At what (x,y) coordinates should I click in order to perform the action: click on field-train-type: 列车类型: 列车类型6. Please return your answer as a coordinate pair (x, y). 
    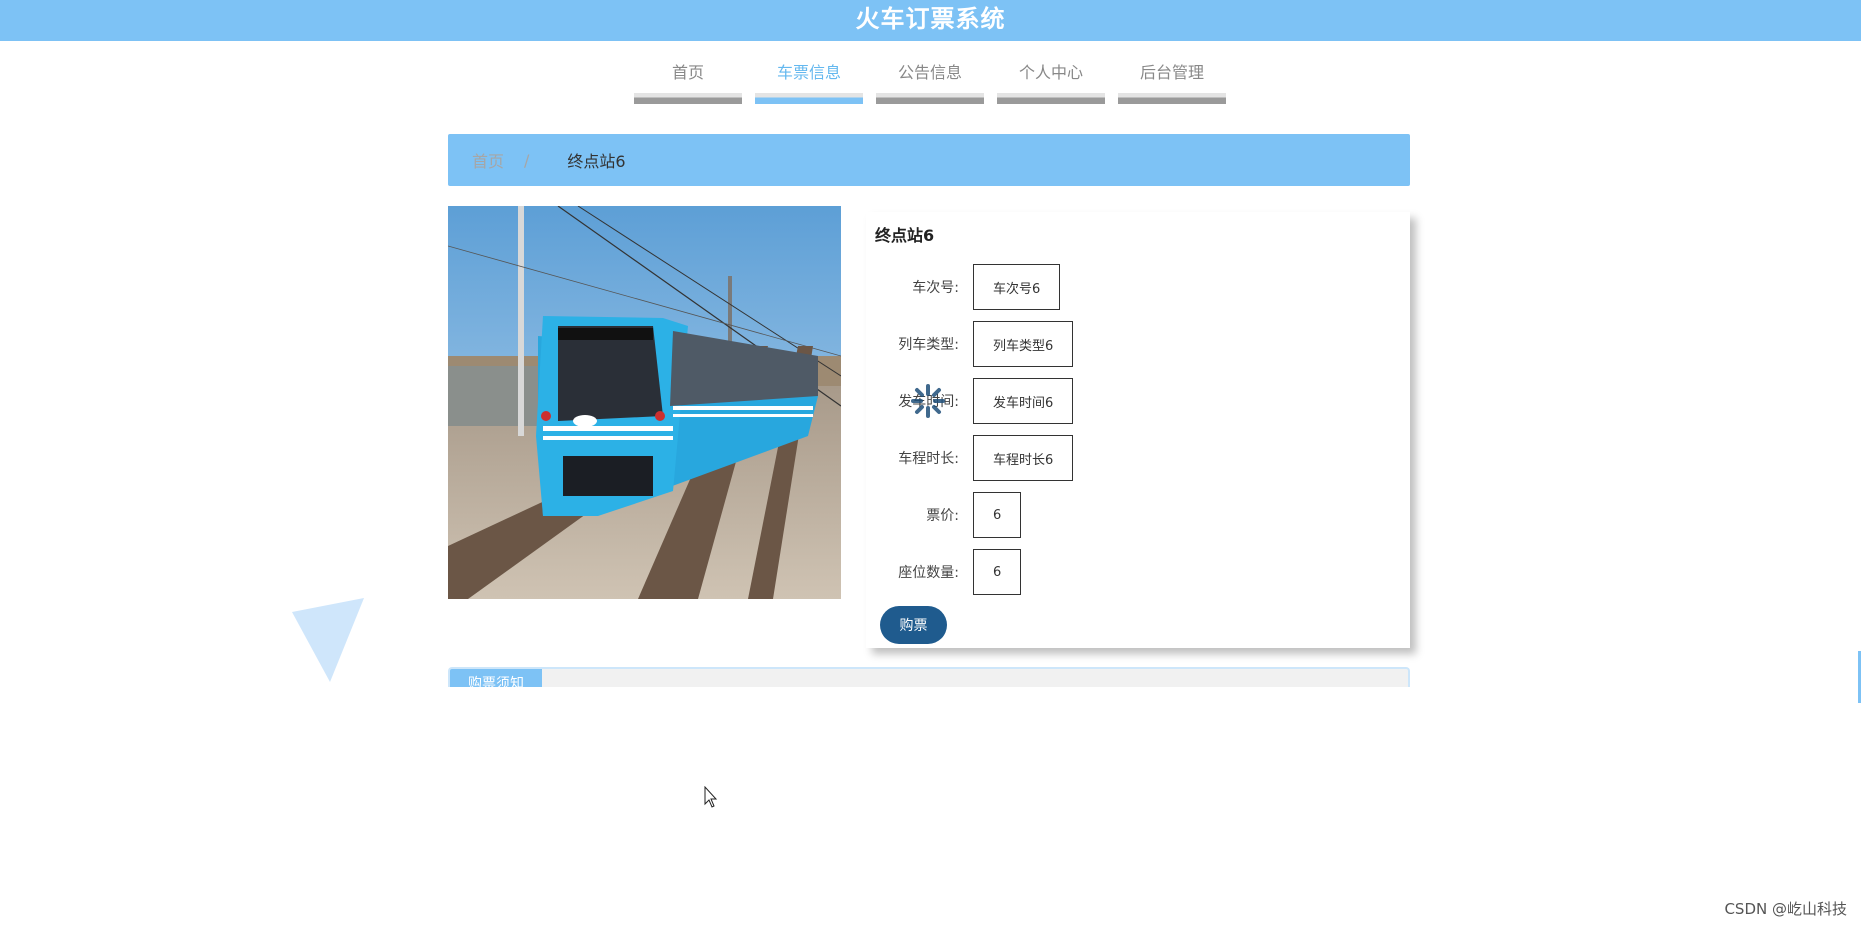
    Looking at the image, I should click on (970, 344).